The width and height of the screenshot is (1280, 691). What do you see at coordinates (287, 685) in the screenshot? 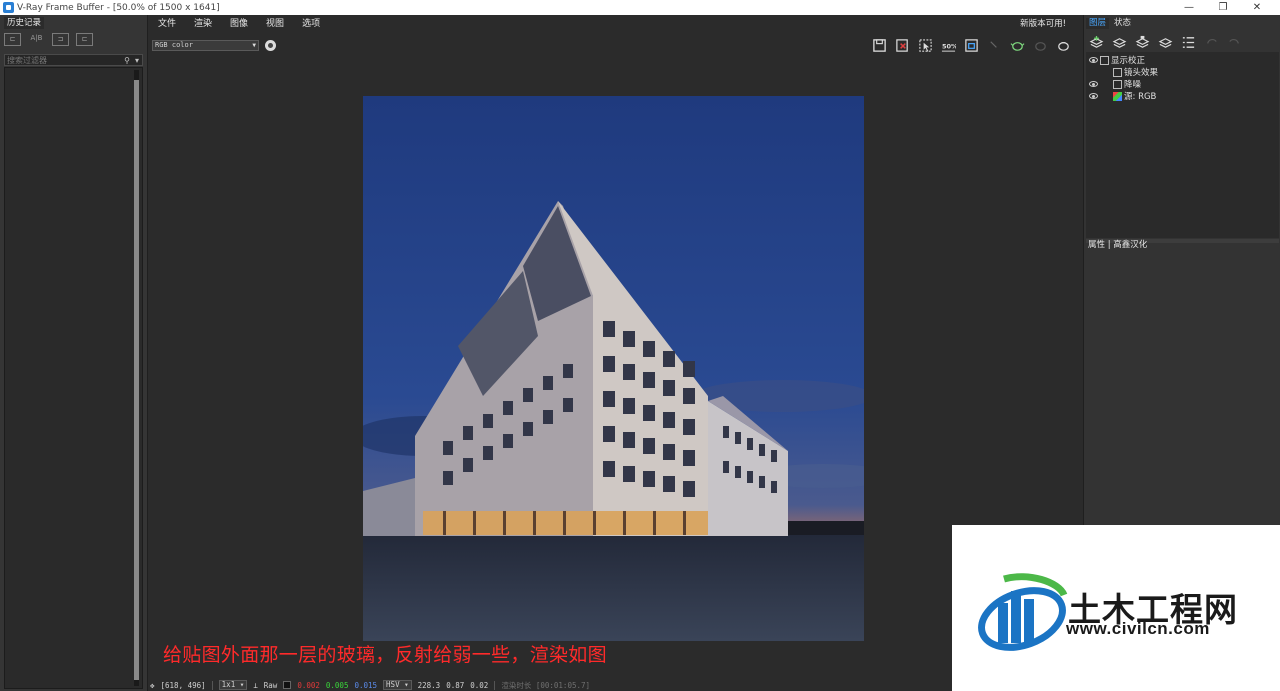
I see `color-swatch` at bounding box center [287, 685].